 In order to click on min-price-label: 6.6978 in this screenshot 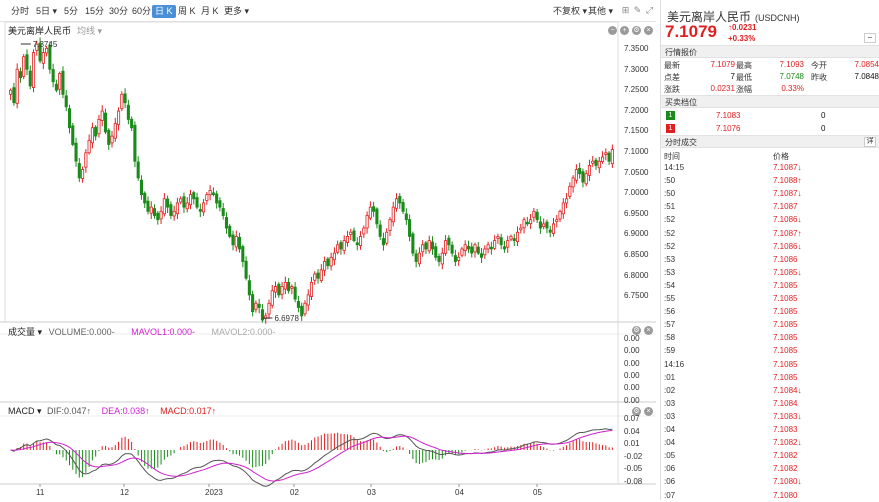, I will do `click(286, 318)`.